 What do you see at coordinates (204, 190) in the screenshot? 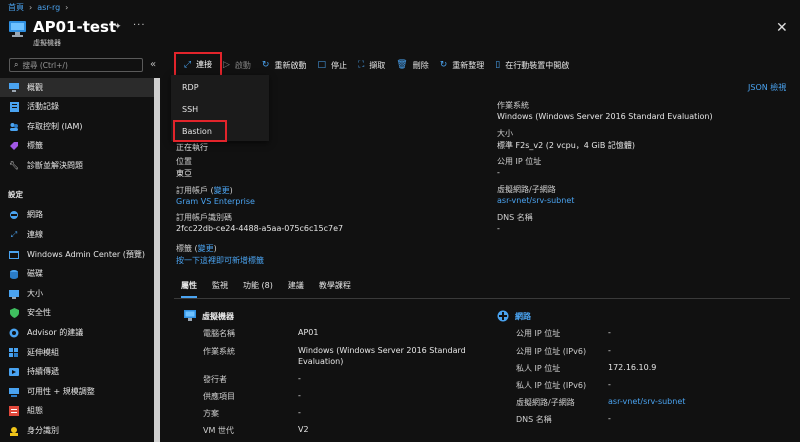
I see `subscription-label: 訂用帳戶 (變更)` at bounding box center [204, 190].